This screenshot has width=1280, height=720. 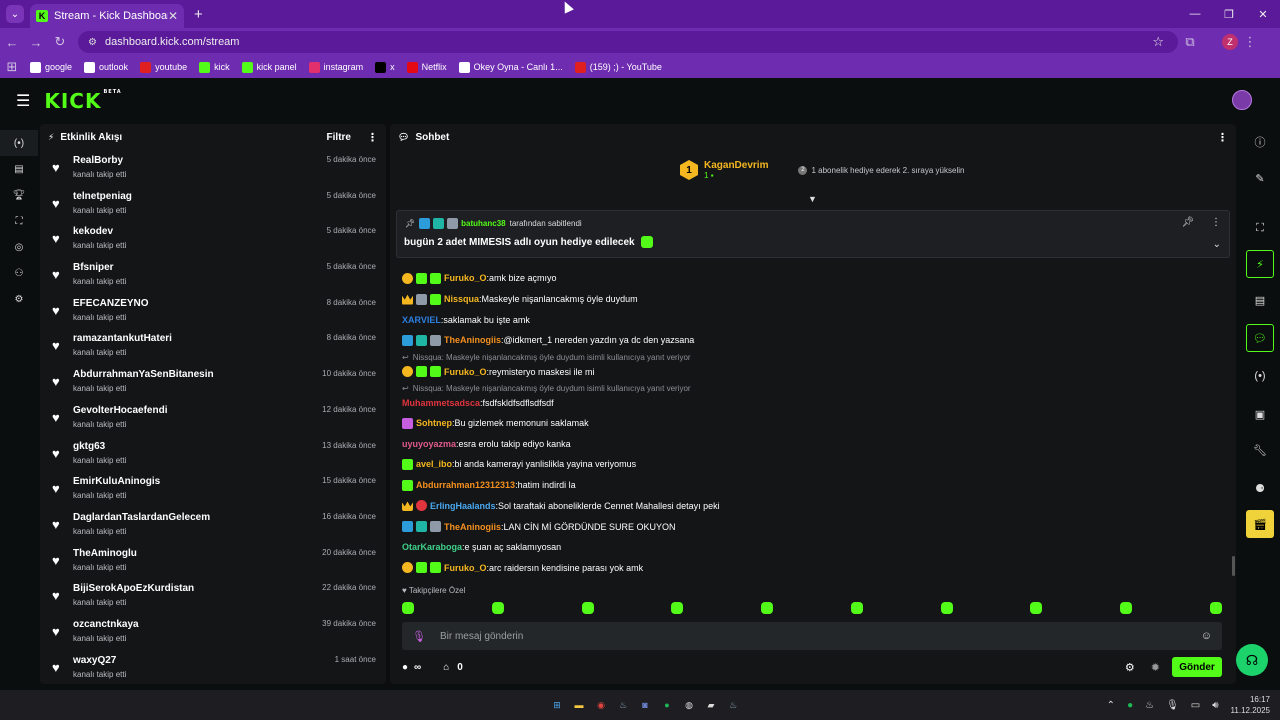 I want to click on bookmark-item: youtube, so click(x=163, y=67).